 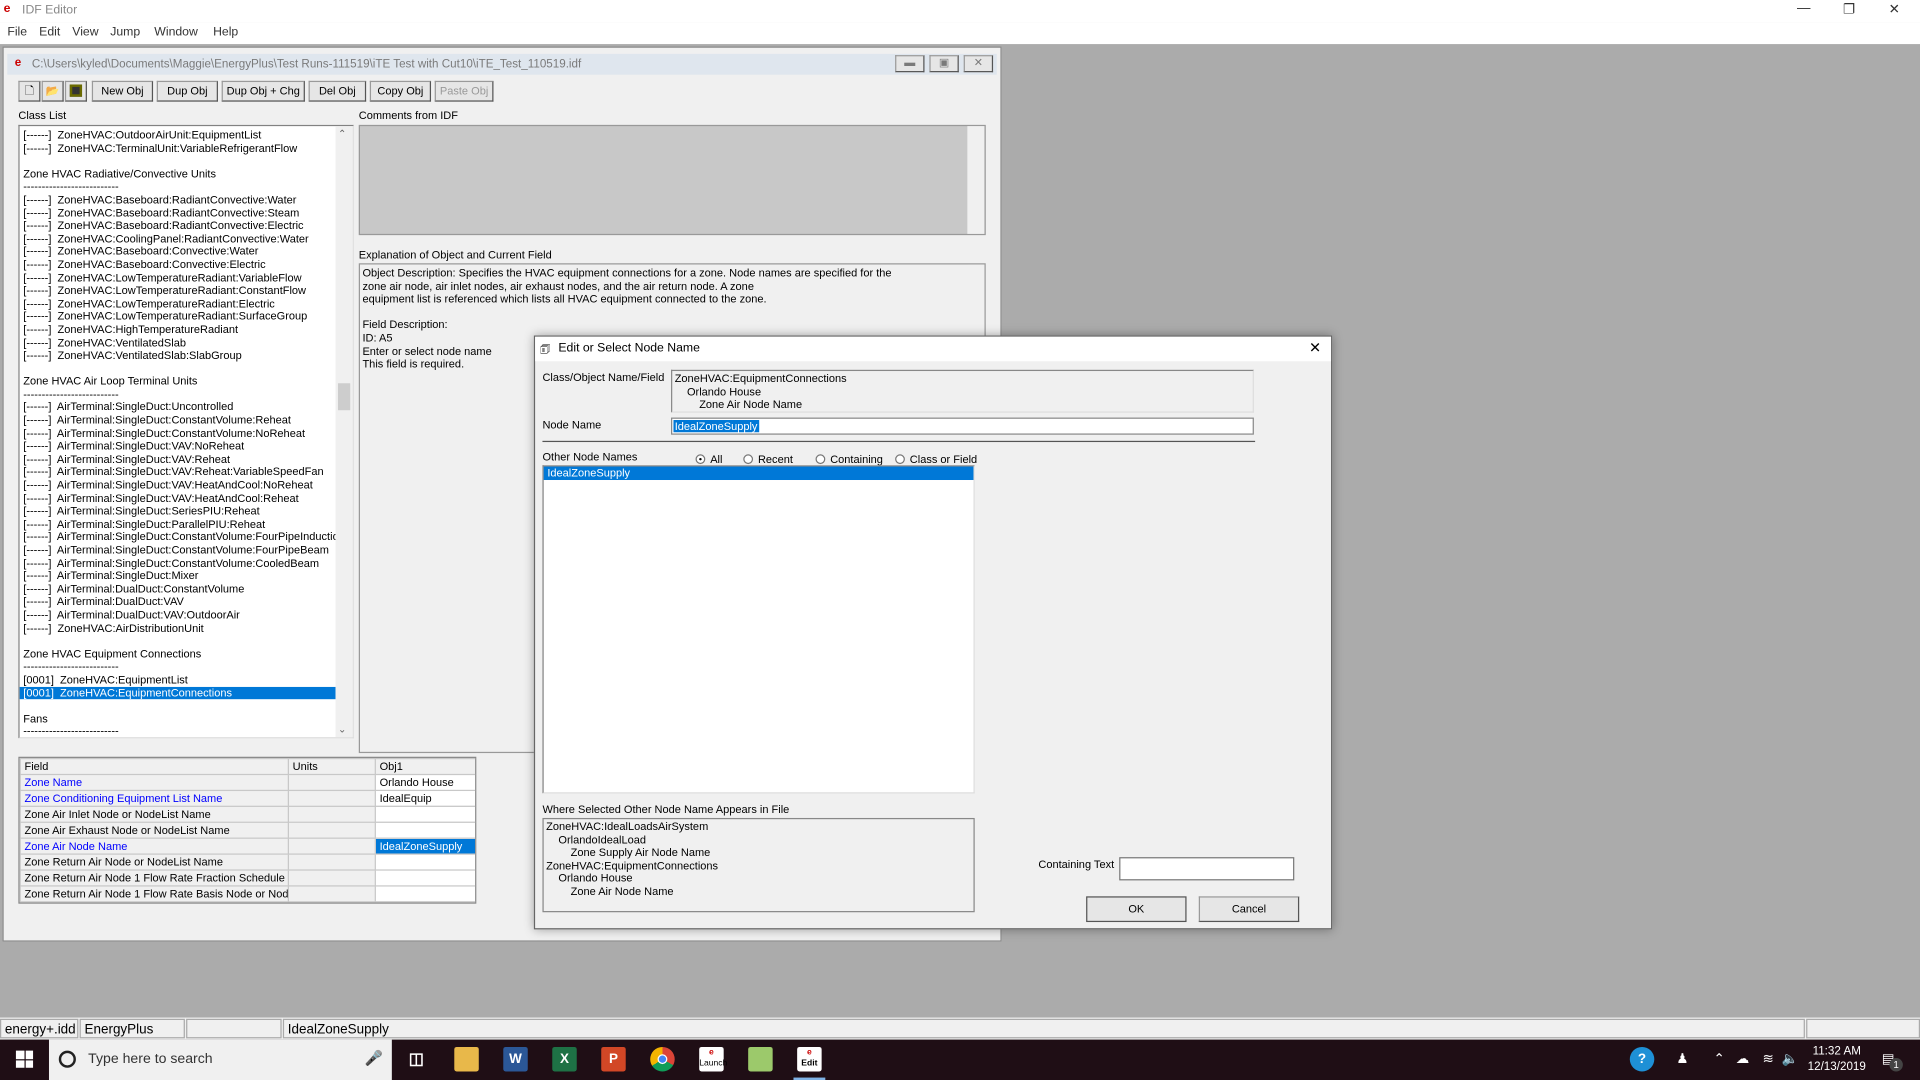 I want to click on menu-jump: Jump, so click(x=125, y=32).